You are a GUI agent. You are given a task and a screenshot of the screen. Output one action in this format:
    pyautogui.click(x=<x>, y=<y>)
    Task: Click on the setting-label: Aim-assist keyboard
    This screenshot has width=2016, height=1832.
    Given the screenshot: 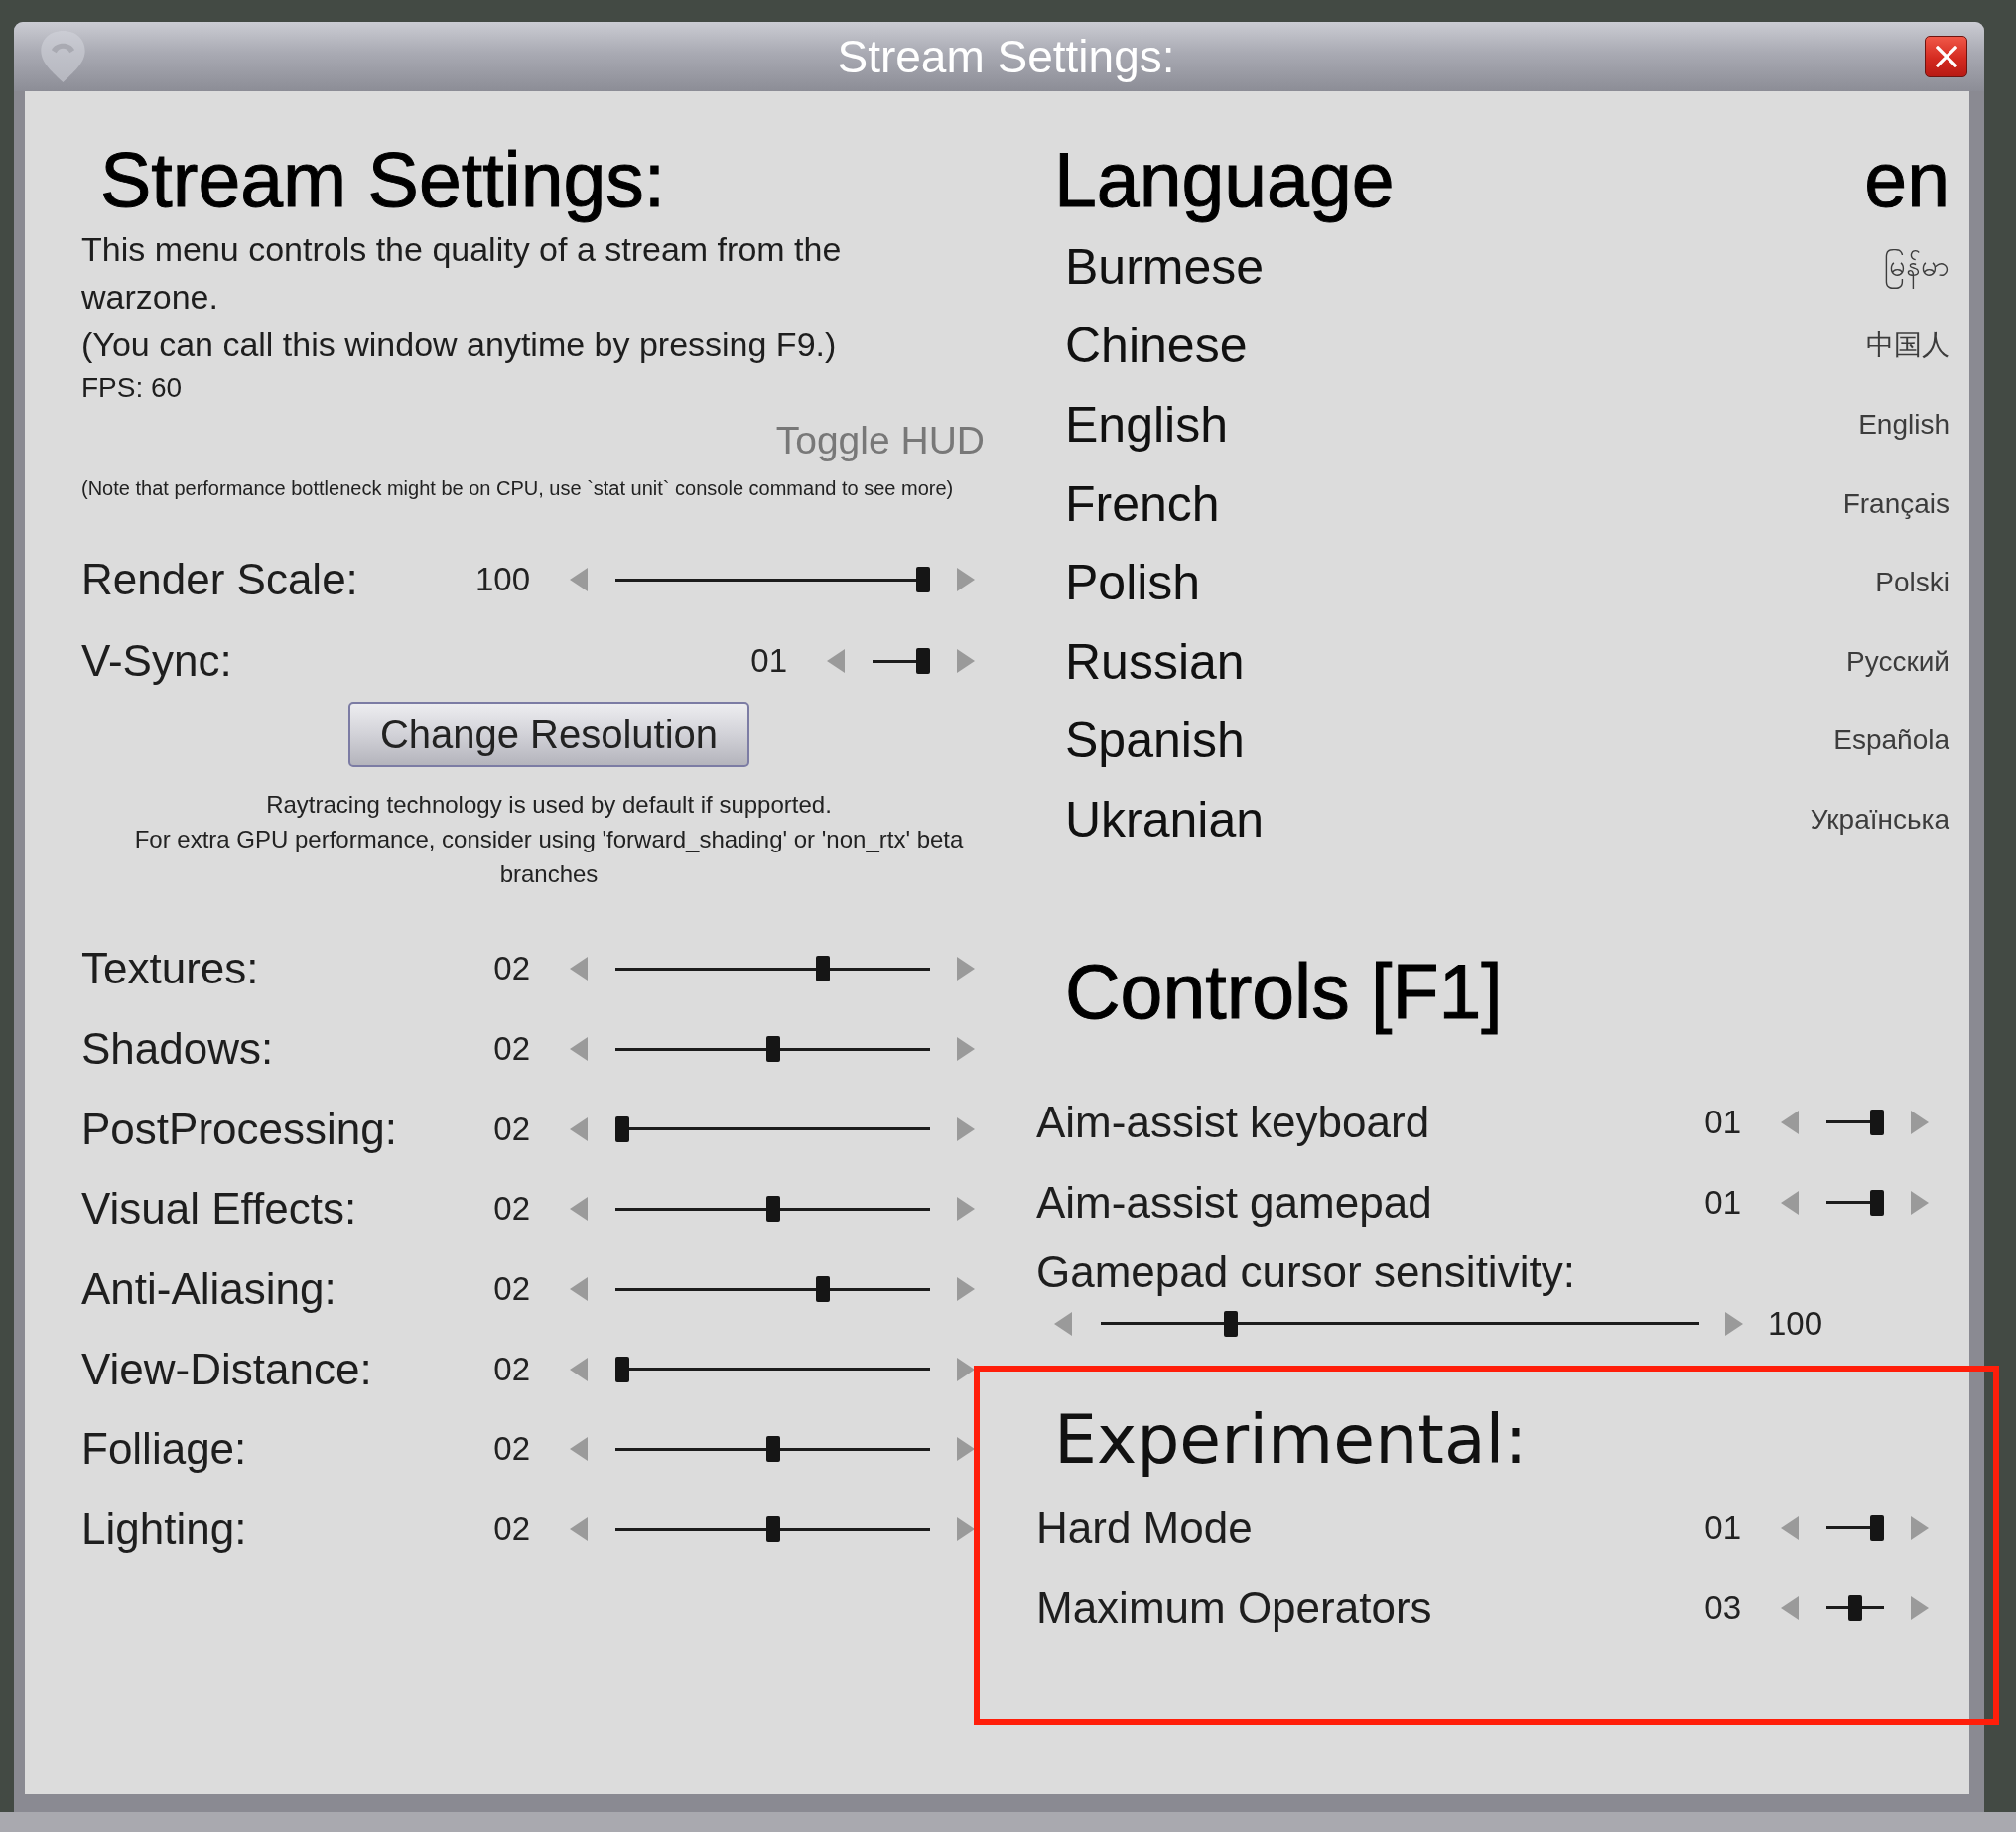 What is the action you would take?
    pyautogui.click(x=1233, y=1122)
    